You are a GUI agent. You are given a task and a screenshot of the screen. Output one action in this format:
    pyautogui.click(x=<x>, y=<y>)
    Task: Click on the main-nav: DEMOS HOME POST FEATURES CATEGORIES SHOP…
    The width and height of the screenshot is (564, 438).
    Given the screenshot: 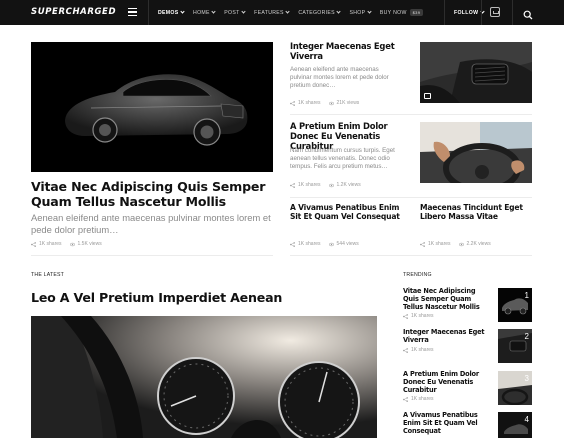 What is the action you would take?
    pyautogui.click(x=295, y=12)
    